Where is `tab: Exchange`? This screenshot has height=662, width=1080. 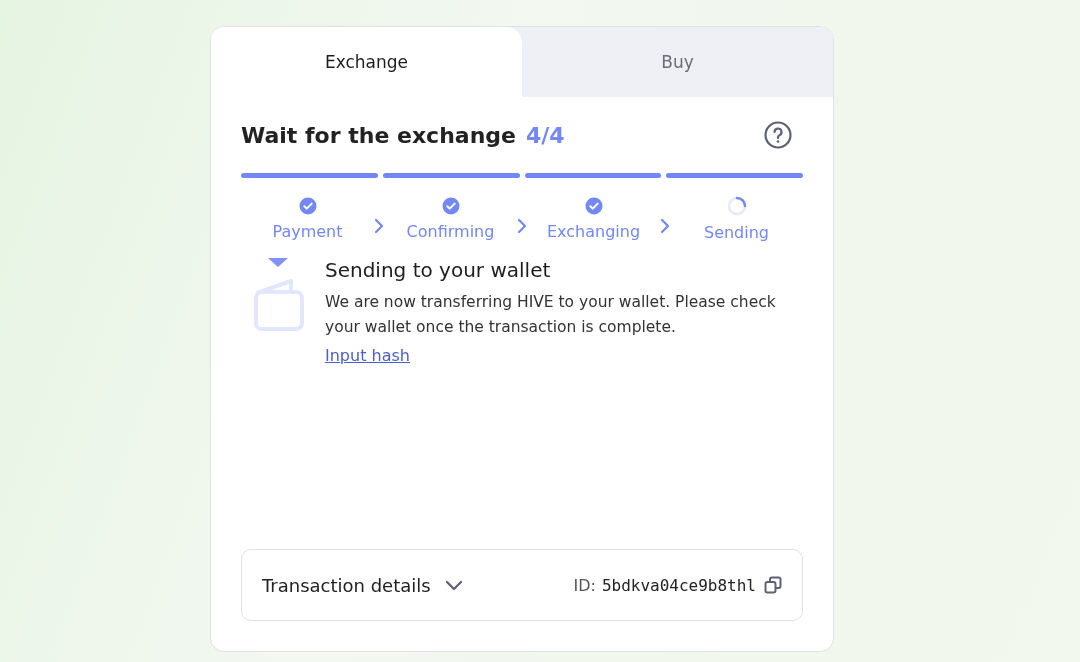 tab: Exchange is located at coordinates (366, 62).